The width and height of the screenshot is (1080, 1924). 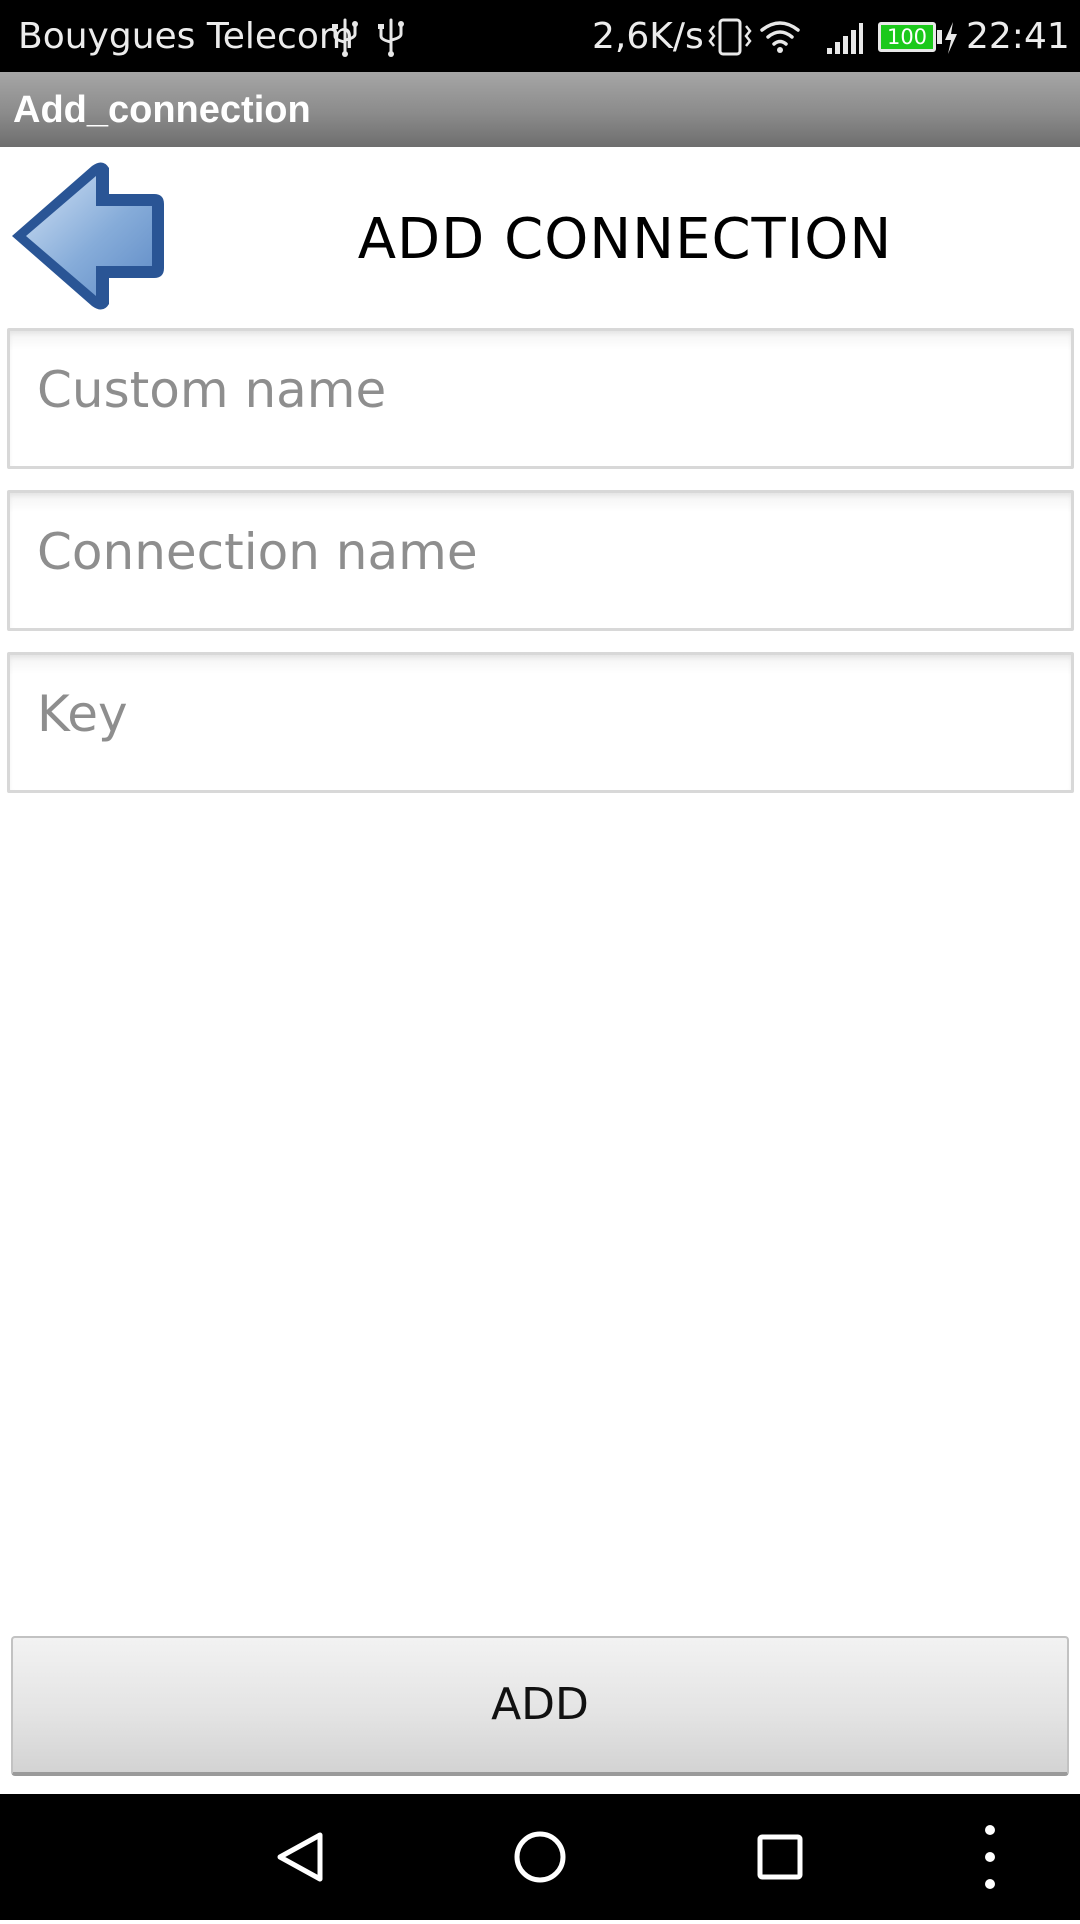 I want to click on connection-name-field-container, so click(x=540, y=560).